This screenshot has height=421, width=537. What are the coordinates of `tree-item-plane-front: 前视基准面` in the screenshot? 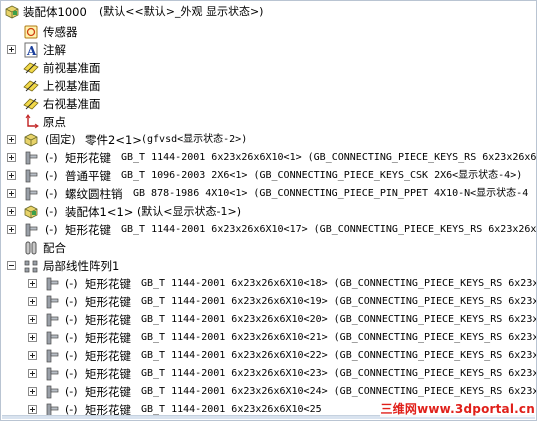 It's located at (268, 68).